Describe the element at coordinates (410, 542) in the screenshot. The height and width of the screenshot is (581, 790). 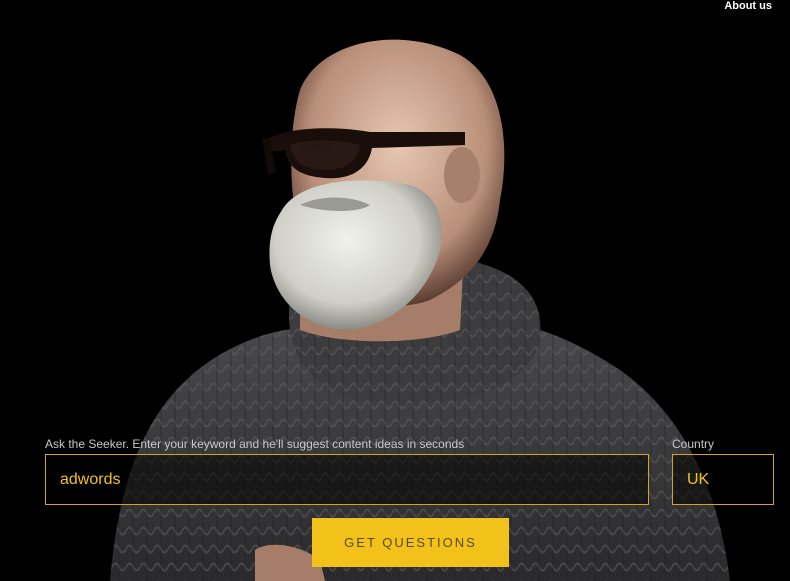
I see `get-questions-button: GET QUESTIONS` at that location.